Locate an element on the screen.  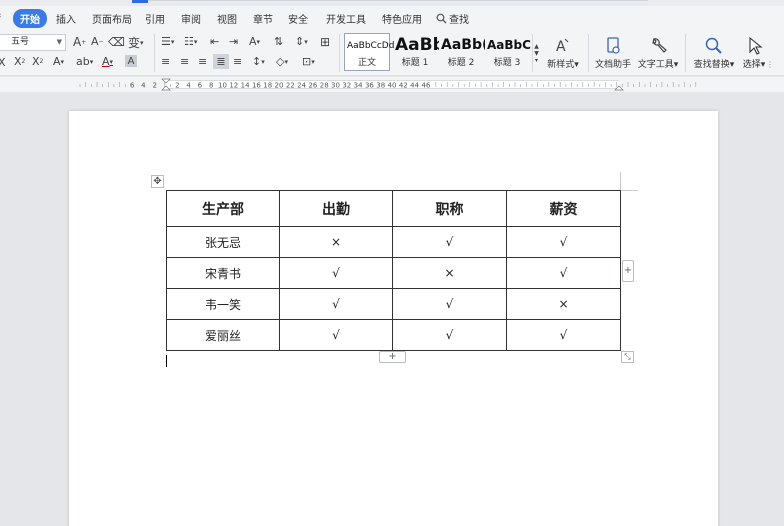
distribute-icon: ≡ is located at coordinates (237, 61).